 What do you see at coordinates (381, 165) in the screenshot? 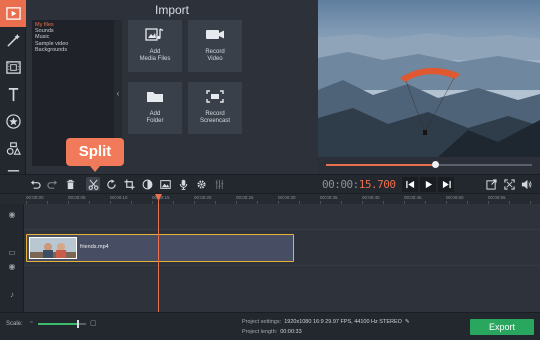
I see `seek-progress-fill` at bounding box center [381, 165].